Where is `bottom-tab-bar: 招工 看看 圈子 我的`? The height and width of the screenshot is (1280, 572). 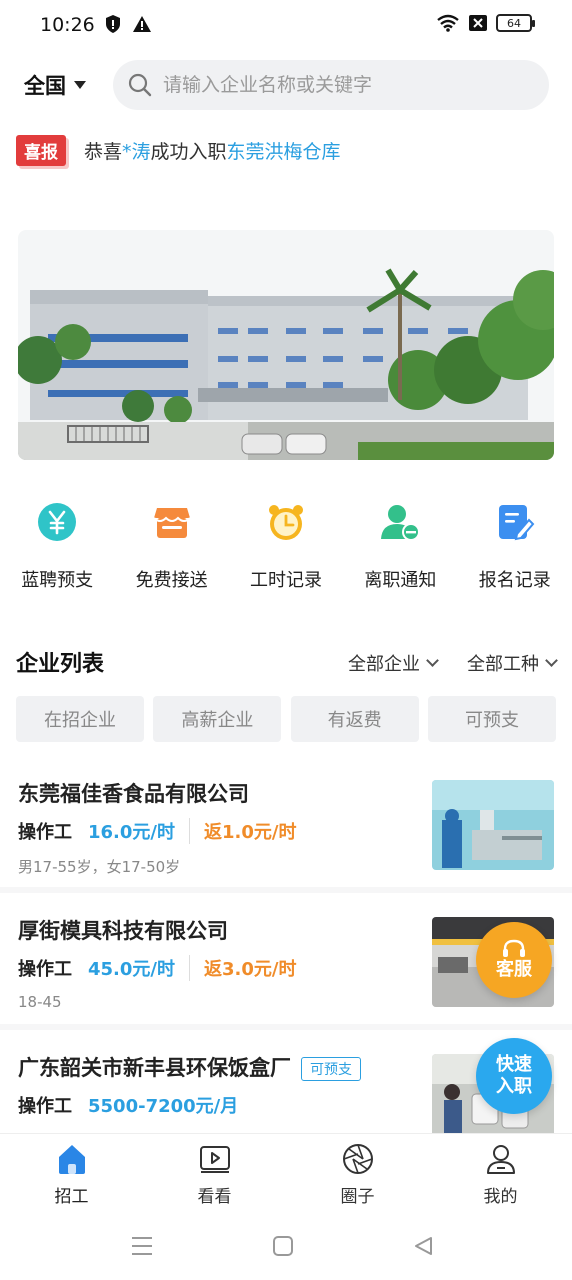
bottom-tab-bar: 招工 看看 圈子 我的 is located at coordinates (286, 1173).